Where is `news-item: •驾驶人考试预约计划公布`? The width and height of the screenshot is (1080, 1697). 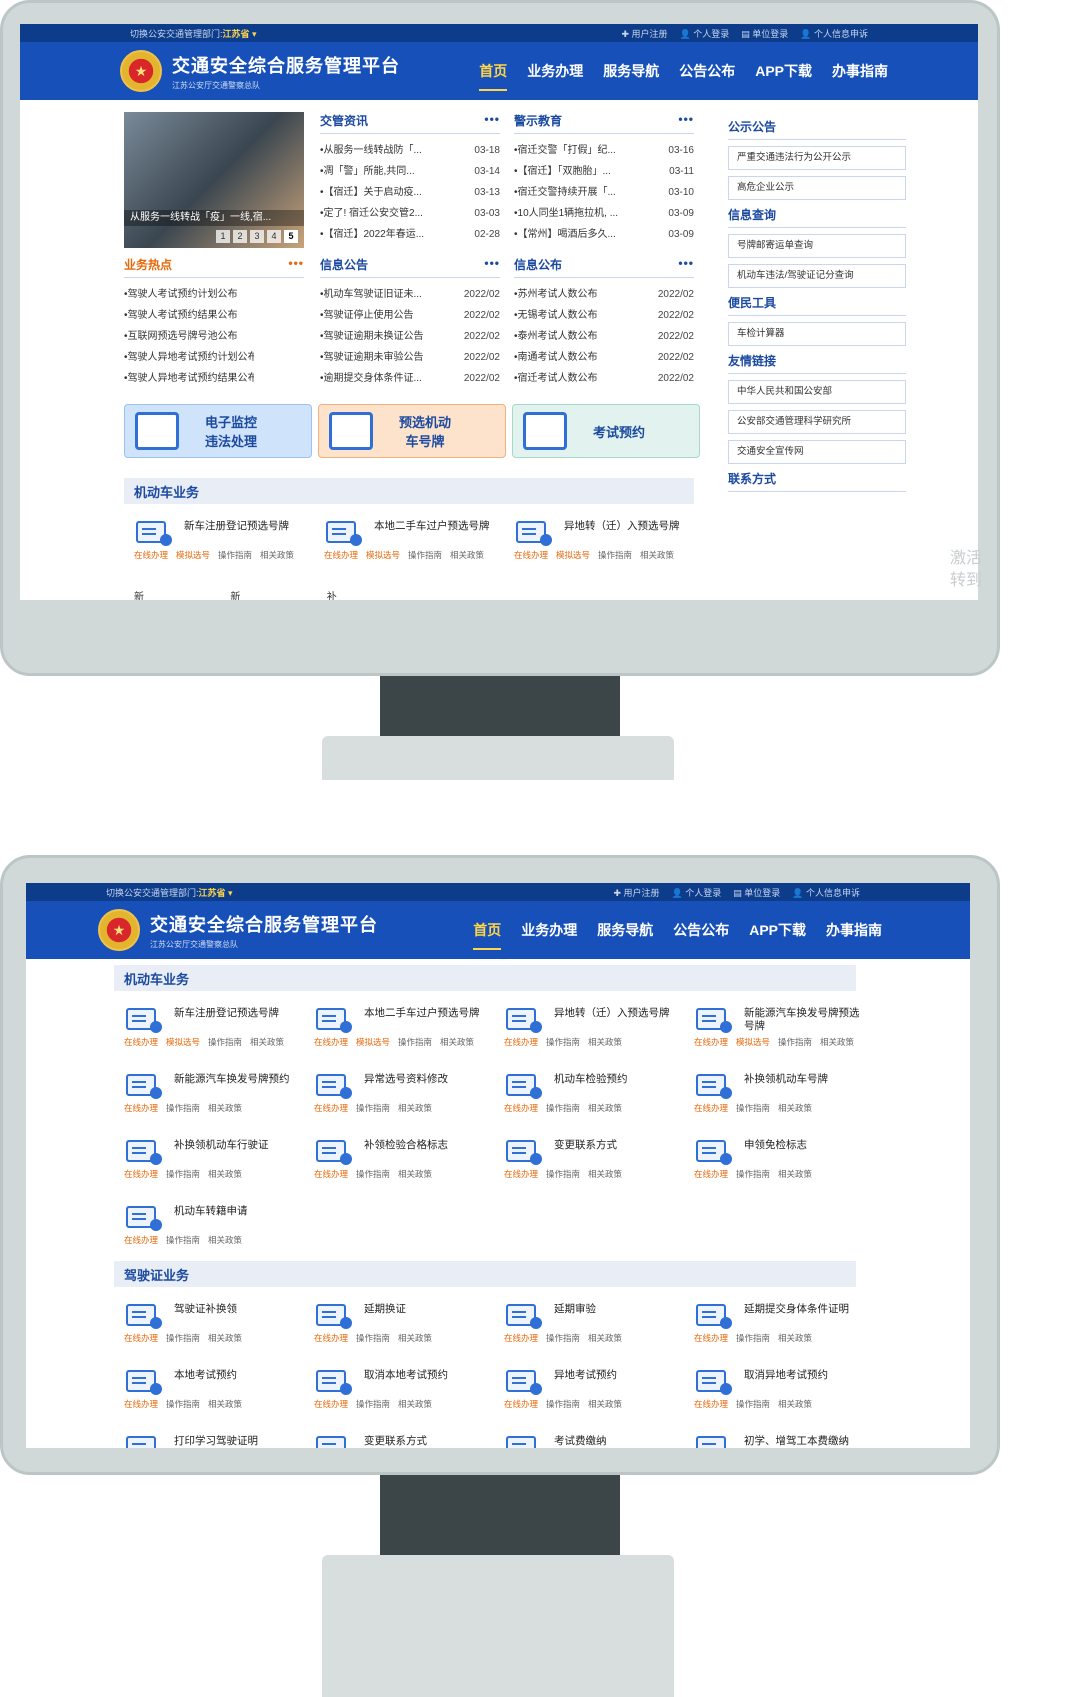 news-item: •驾驶人考试预约计划公布 is located at coordinates (214, 294).